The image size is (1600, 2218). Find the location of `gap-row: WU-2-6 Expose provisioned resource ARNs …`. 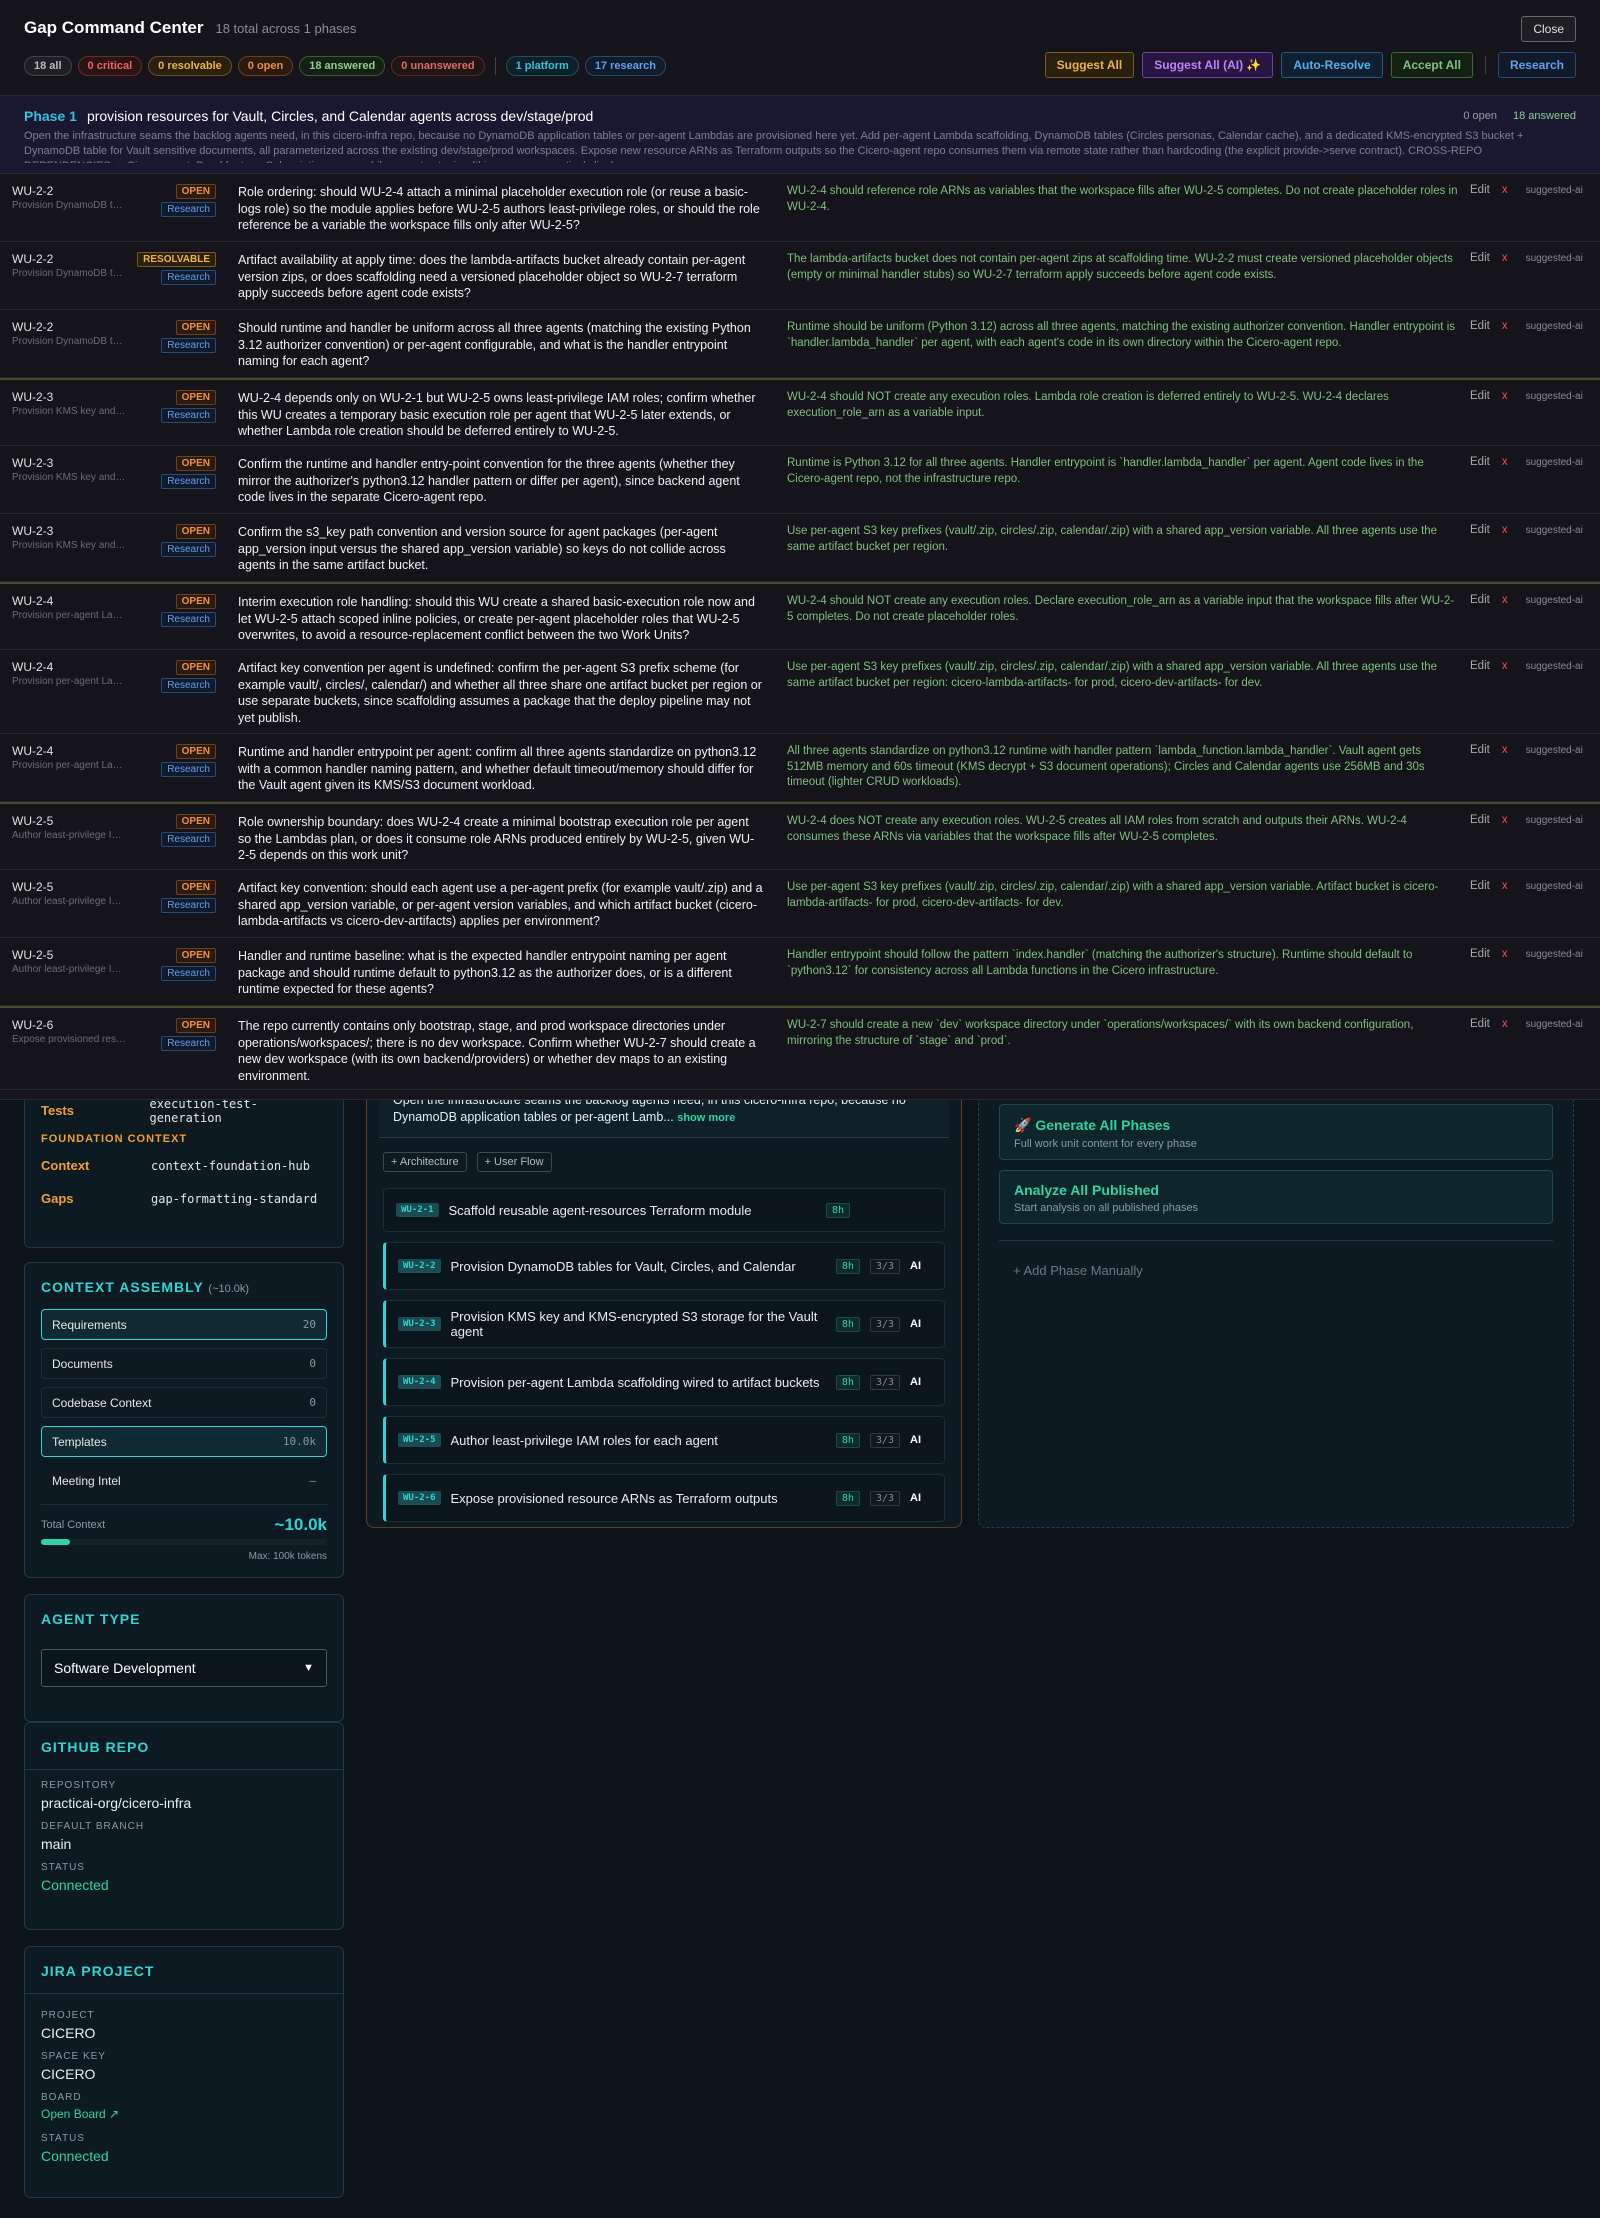

gap-row: WU-2-6 Expose provisioned resource ARNs … is located at coordinates (800, 1048).